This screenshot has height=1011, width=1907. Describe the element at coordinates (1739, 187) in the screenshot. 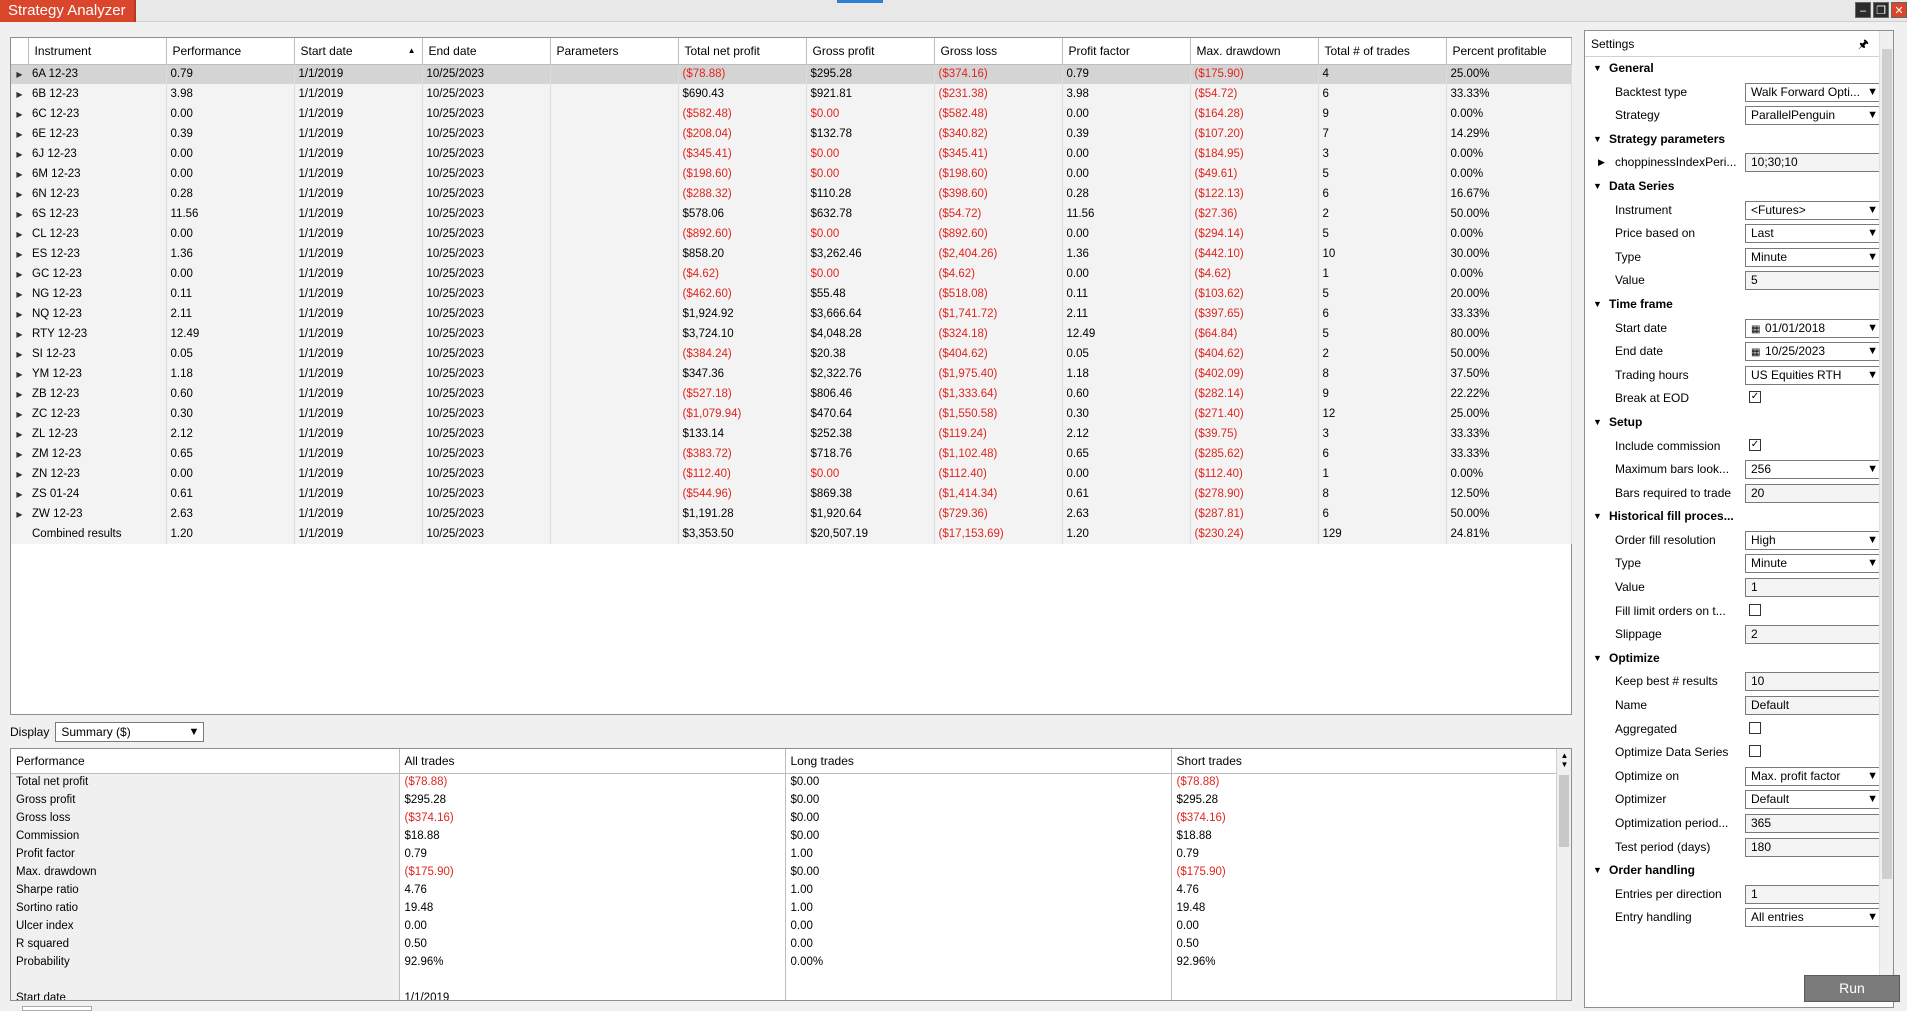

I see `settings-category: ▼ Data Series` at that location.